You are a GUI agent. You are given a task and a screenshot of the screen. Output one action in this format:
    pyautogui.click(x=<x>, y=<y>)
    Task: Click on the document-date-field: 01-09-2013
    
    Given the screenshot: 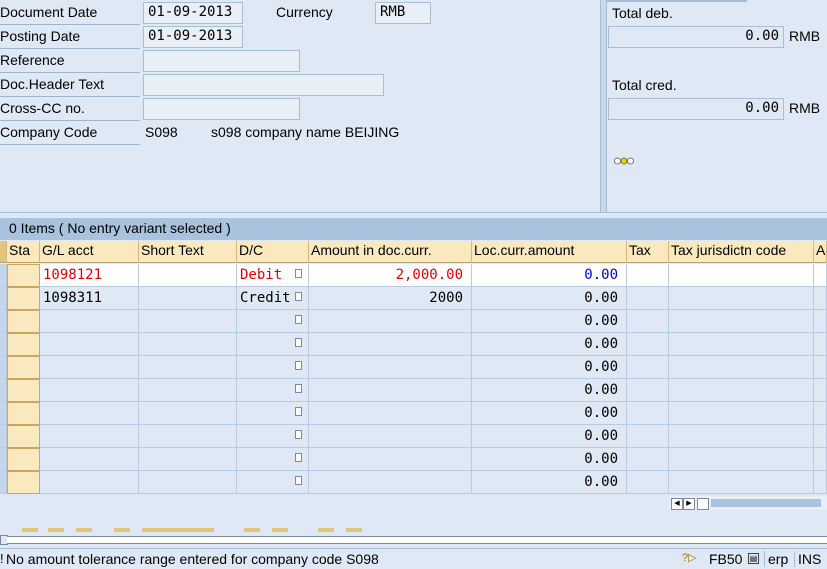 What is the action you would take?
    pyautogui.click(x=193, y=13)
    